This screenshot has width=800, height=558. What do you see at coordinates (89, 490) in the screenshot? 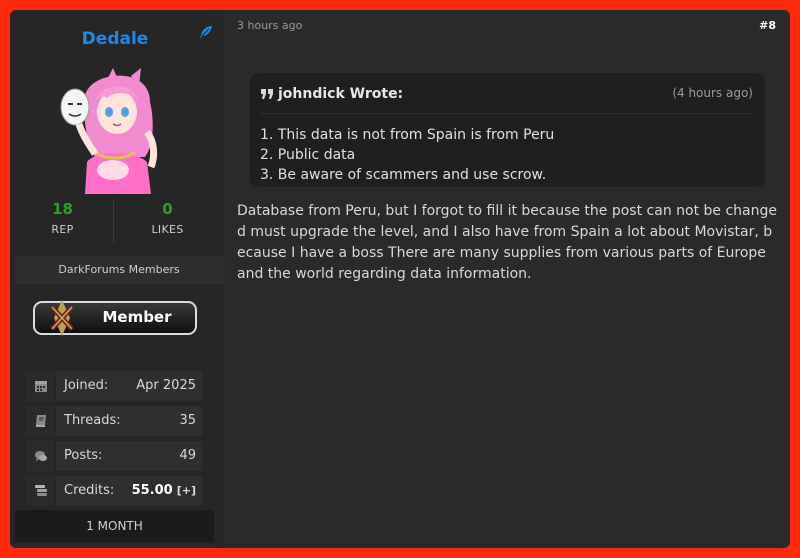
I see `credits-label: Credits:` at bounding box center [89, 490].